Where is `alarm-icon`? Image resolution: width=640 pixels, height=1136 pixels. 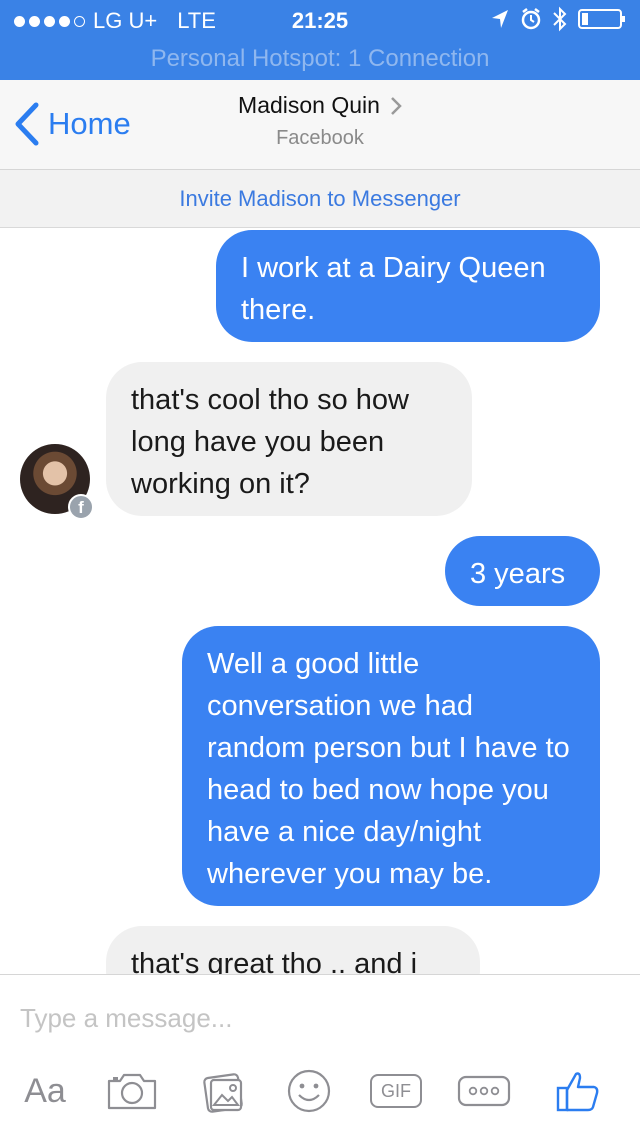
alarm-icon is located at coordinates (531, 19).